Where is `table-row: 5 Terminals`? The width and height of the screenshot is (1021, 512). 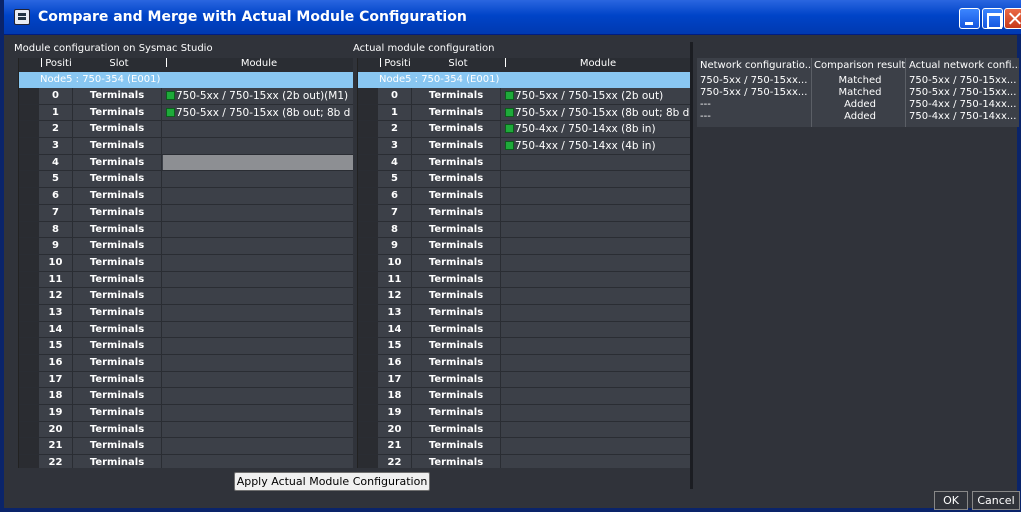 table-row: 5 Terminals is located at coordinates (525, 180).